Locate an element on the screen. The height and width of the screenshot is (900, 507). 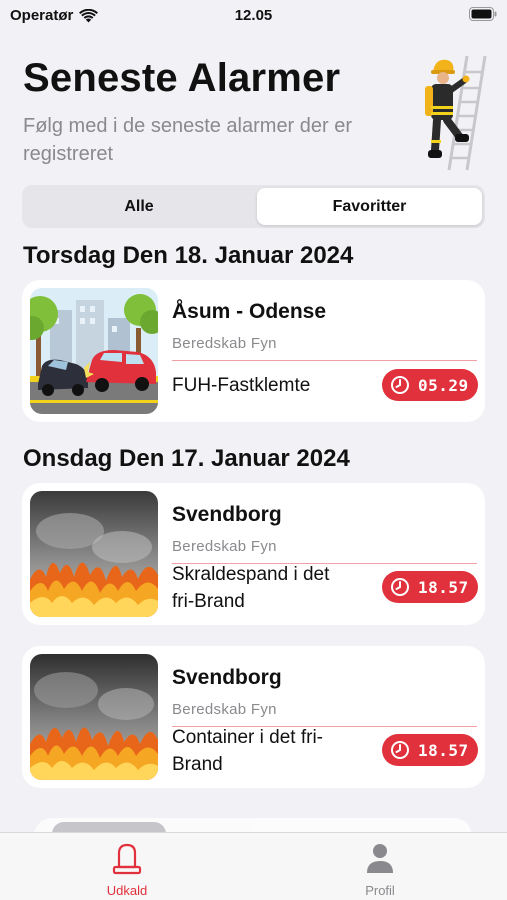
alarm-type: Container i det fri-Brand is located at coordinates (248, 751).